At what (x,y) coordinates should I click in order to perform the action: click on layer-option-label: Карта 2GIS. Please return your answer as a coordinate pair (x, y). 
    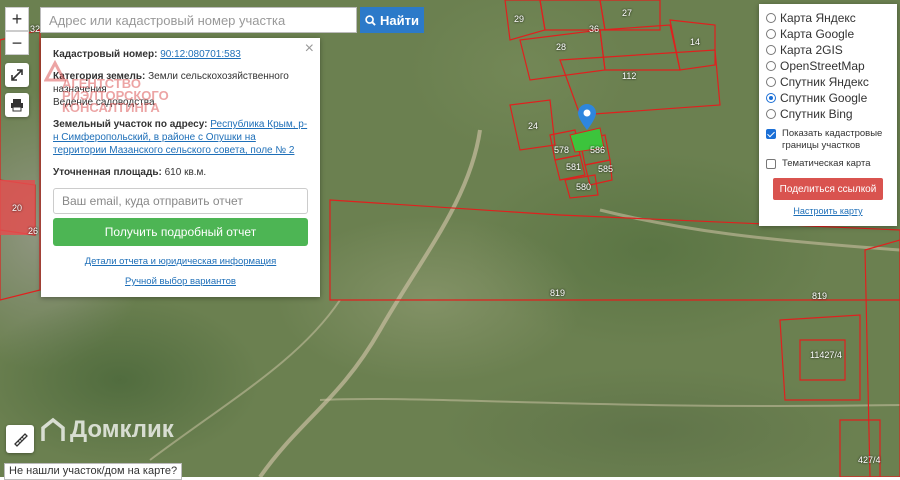
    Looking at the image, I should click on (811, 50).